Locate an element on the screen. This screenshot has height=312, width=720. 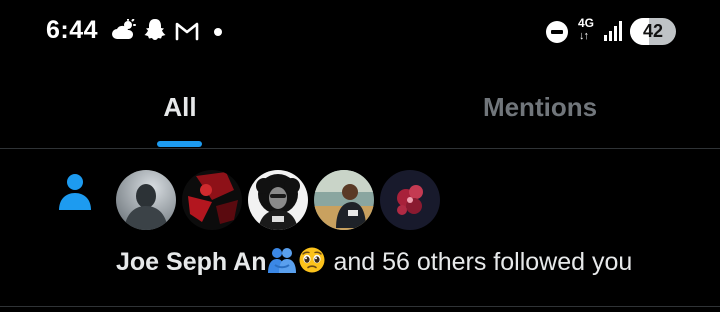
battery-icon: 42 is located at coordinates (653, 31).